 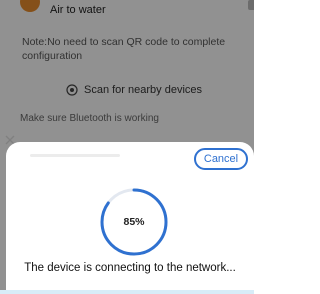 What do you see at coordinates (127, 292) in the screenshot?
I see `bottom-bar` at bounding box center [127, 292].